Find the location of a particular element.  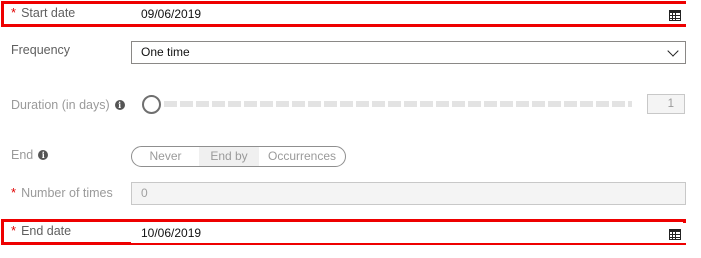

duration-label-text: Duration (in days) is located at coordinates (60, 105).